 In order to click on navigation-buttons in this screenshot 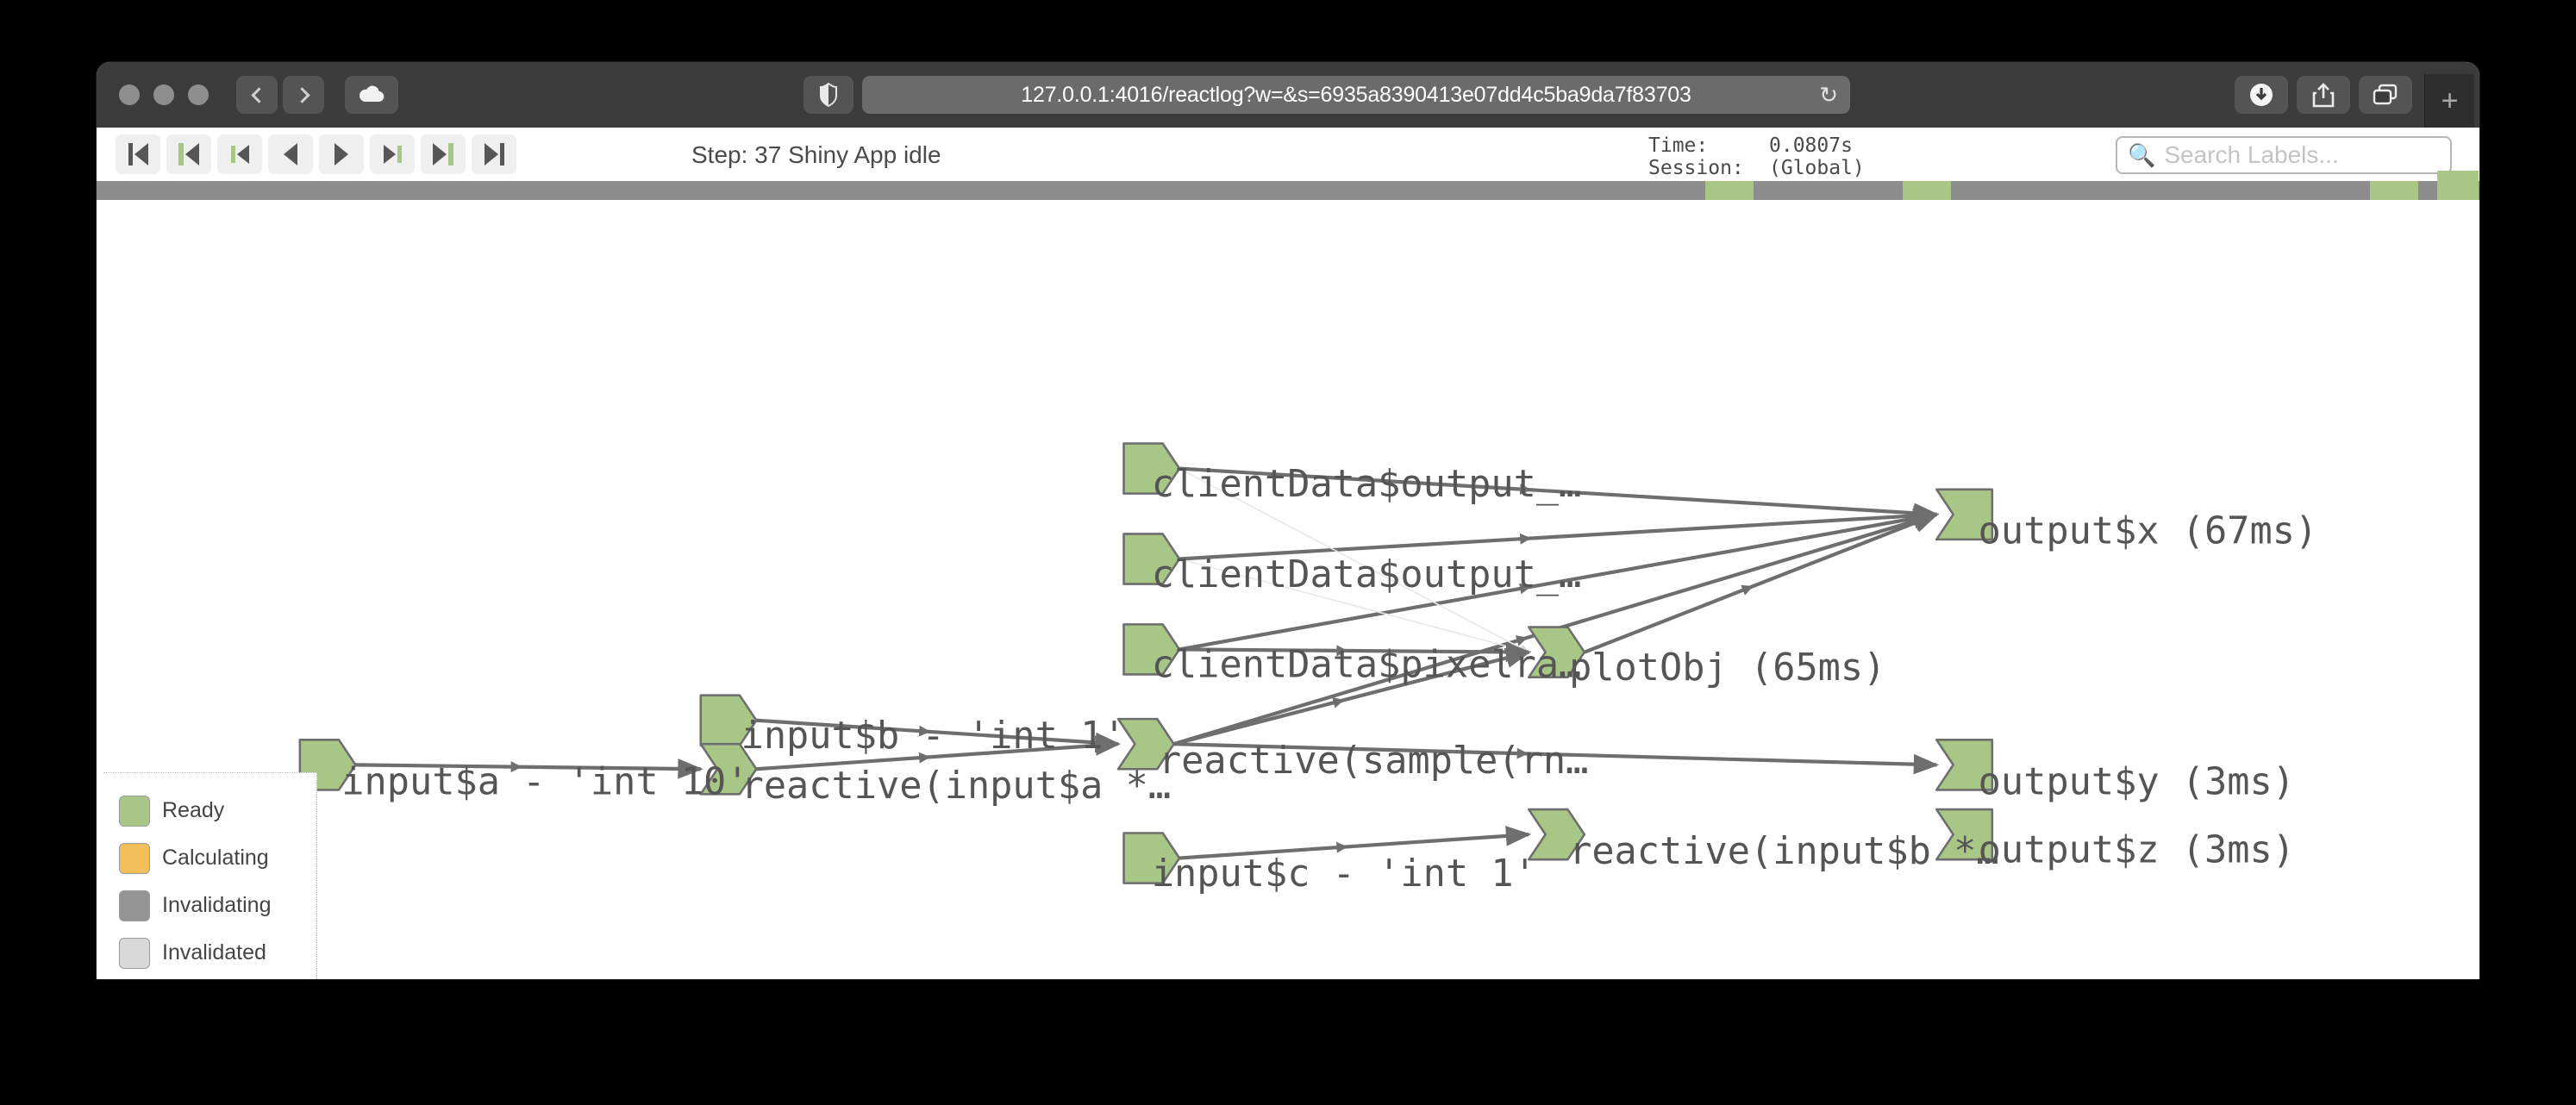, I will do `click(280, 95)`.